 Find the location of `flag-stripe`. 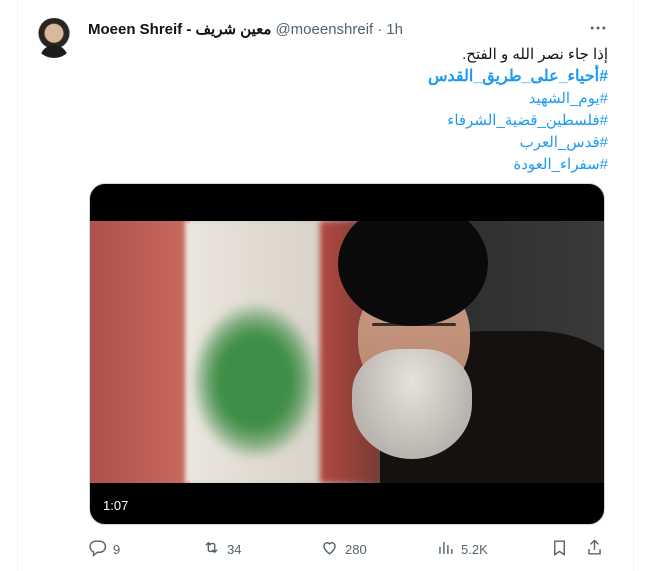

flag-stripe is located at coordinates (140, 352).